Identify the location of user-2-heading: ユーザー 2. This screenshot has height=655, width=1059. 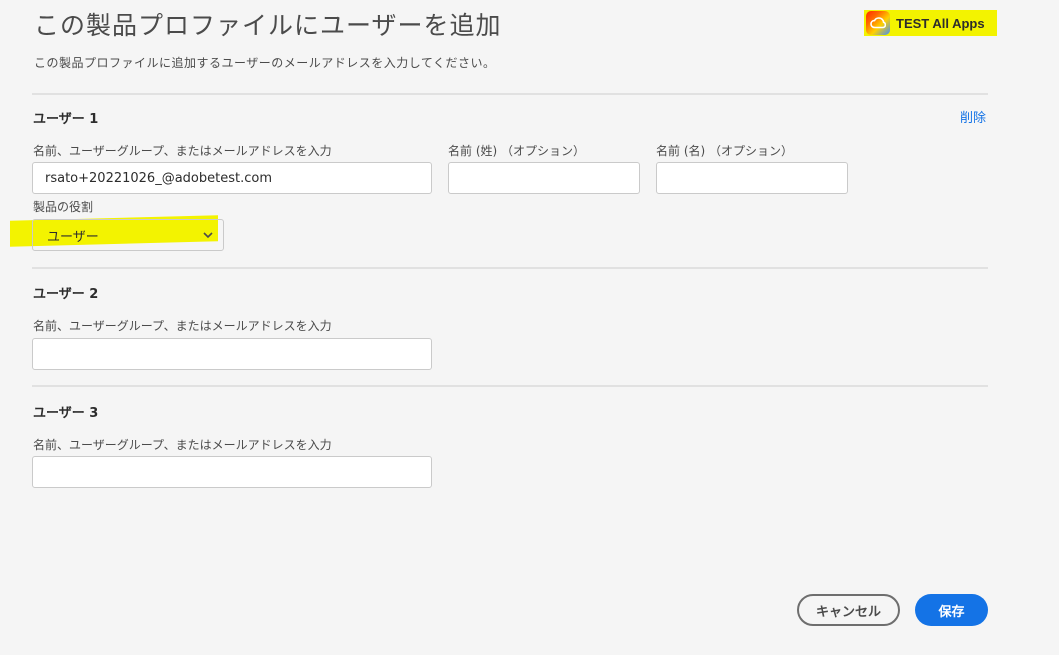
(66, 294).